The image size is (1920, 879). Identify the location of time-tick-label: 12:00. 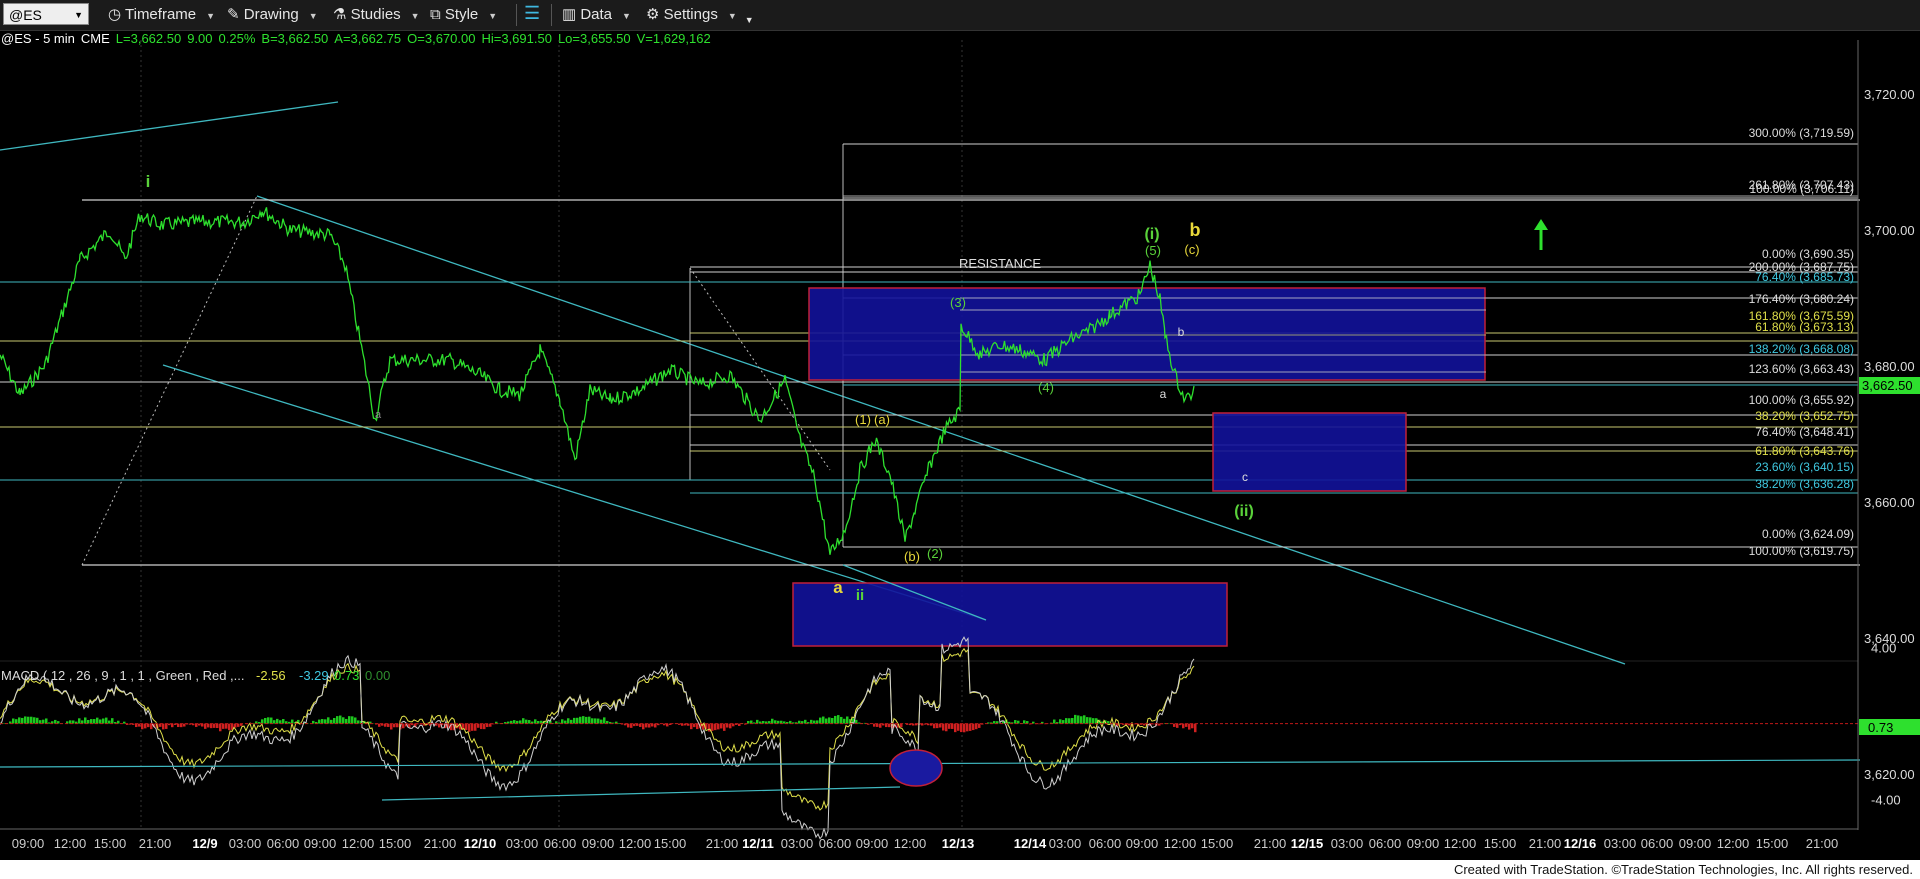
(1460, 843).